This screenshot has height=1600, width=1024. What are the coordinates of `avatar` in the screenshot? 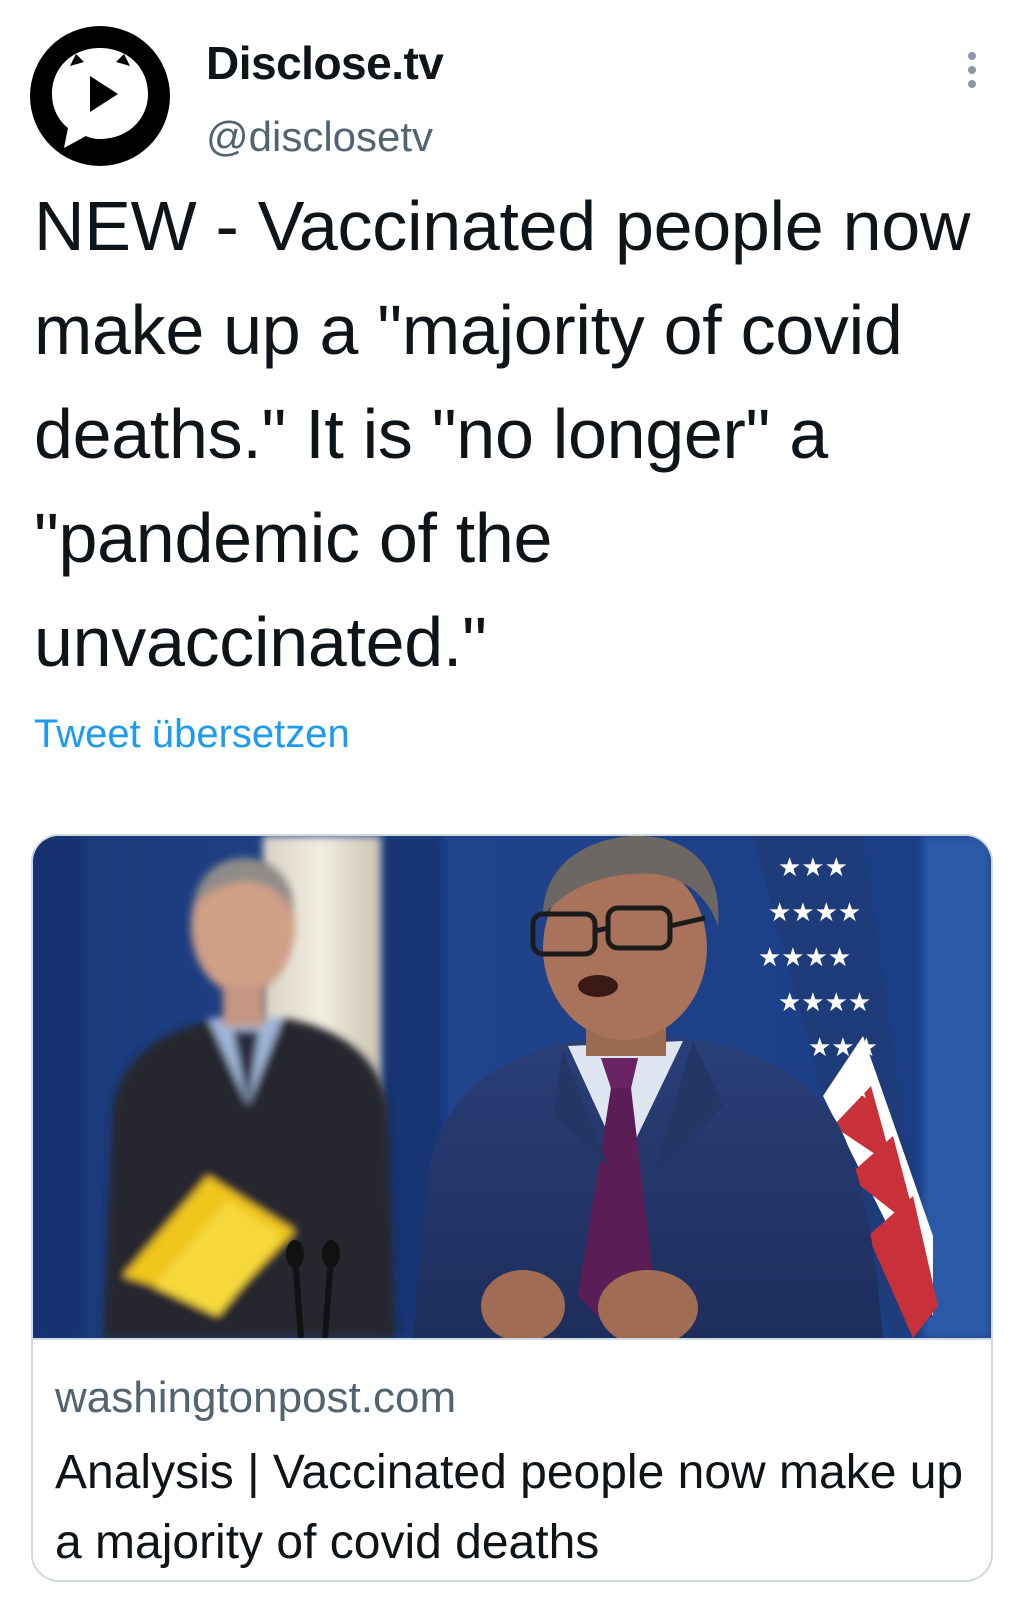 It's located at (100, 96).